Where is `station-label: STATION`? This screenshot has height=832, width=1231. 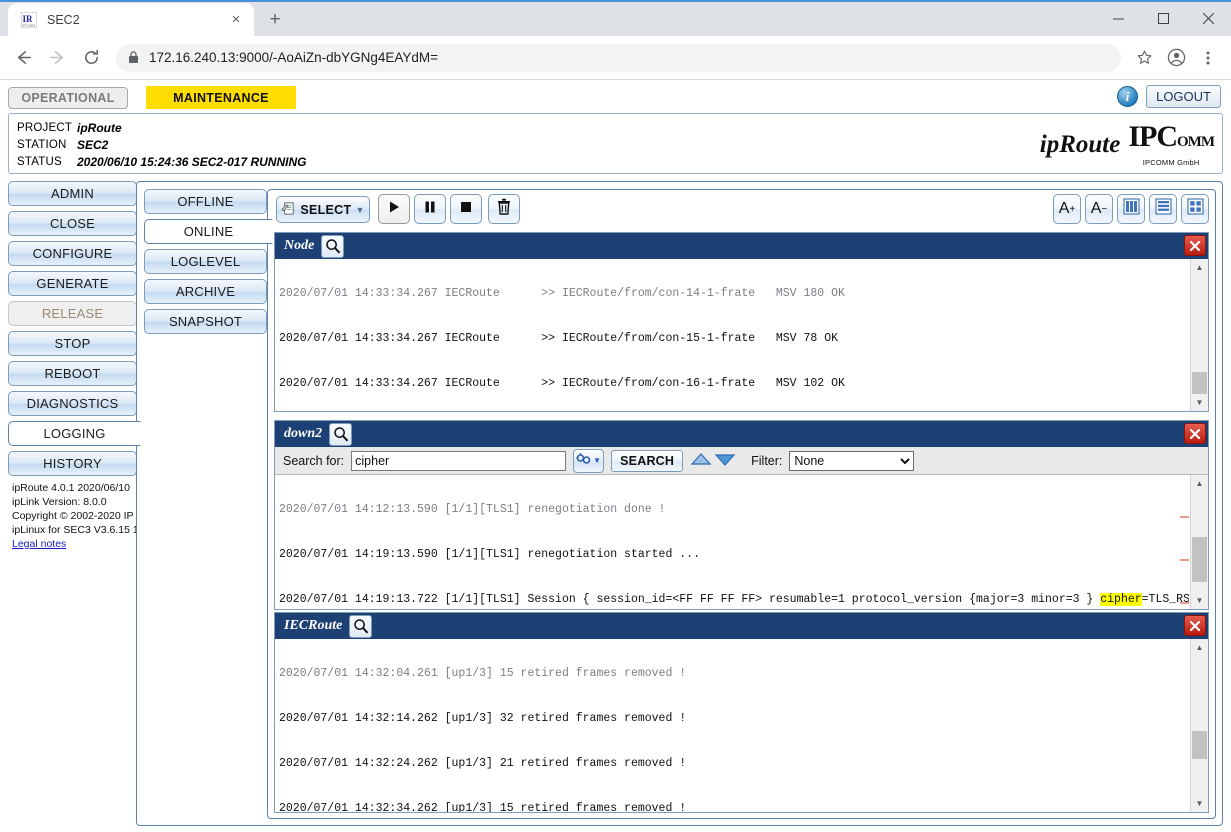
station-label: STATION is located at coordinates (42, 144).